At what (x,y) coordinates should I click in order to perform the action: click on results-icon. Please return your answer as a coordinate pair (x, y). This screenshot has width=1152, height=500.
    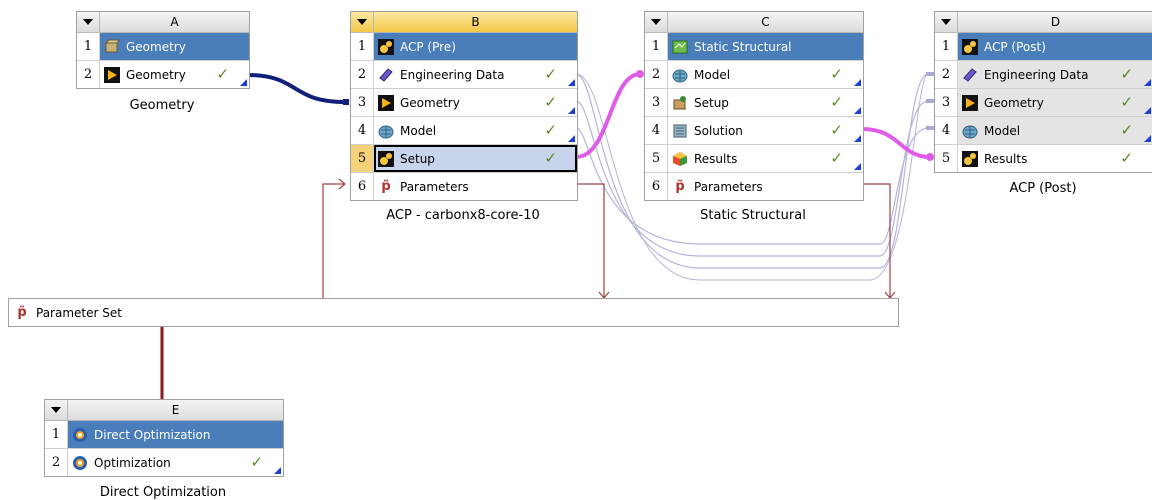
    Looking at the image, I should click on (680, 159).